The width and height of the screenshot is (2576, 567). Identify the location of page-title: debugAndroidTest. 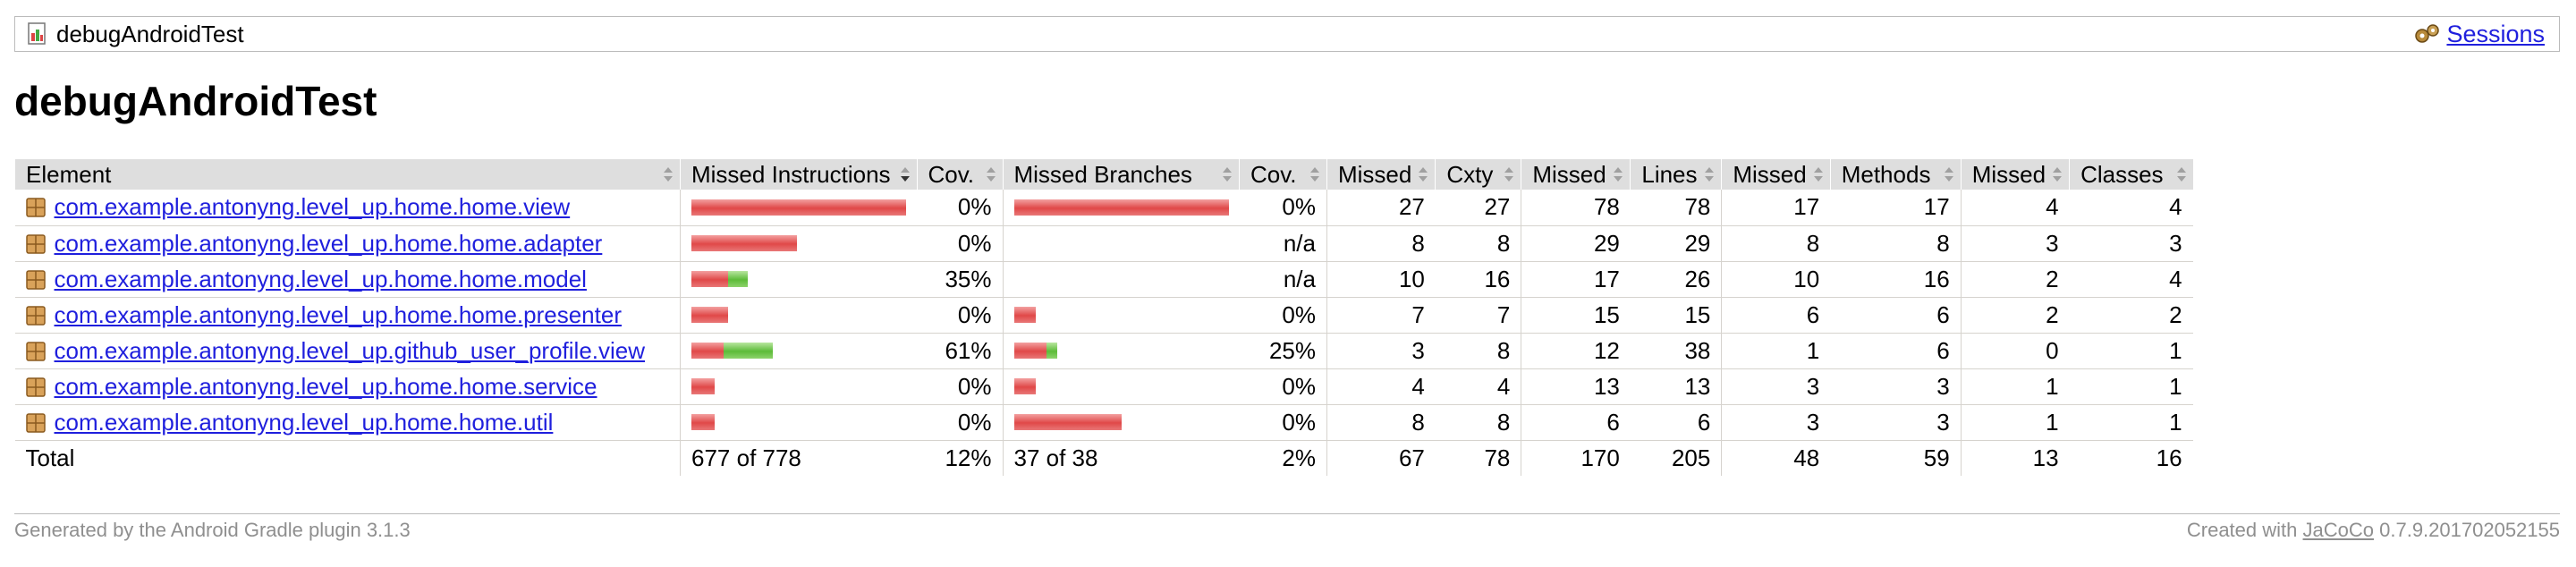
(195, 101).